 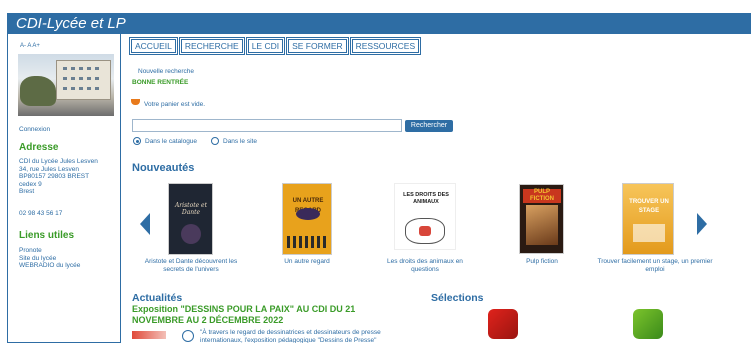 What do you see at coordinates (145, 224) in the screenshot?
I see `carousel-prev-icon` at bounding box center [145, 224].